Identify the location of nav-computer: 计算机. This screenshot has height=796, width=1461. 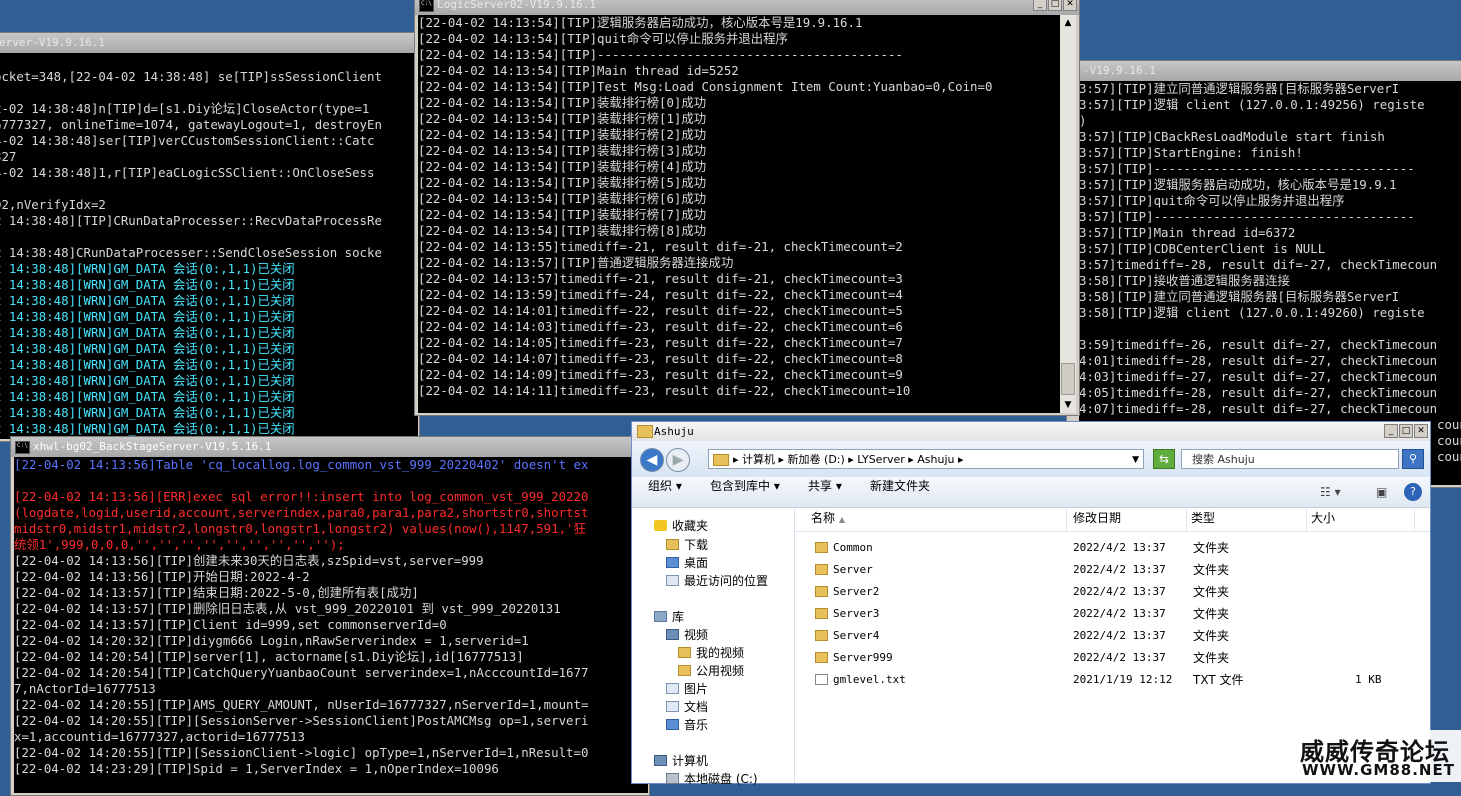
(681, 761).